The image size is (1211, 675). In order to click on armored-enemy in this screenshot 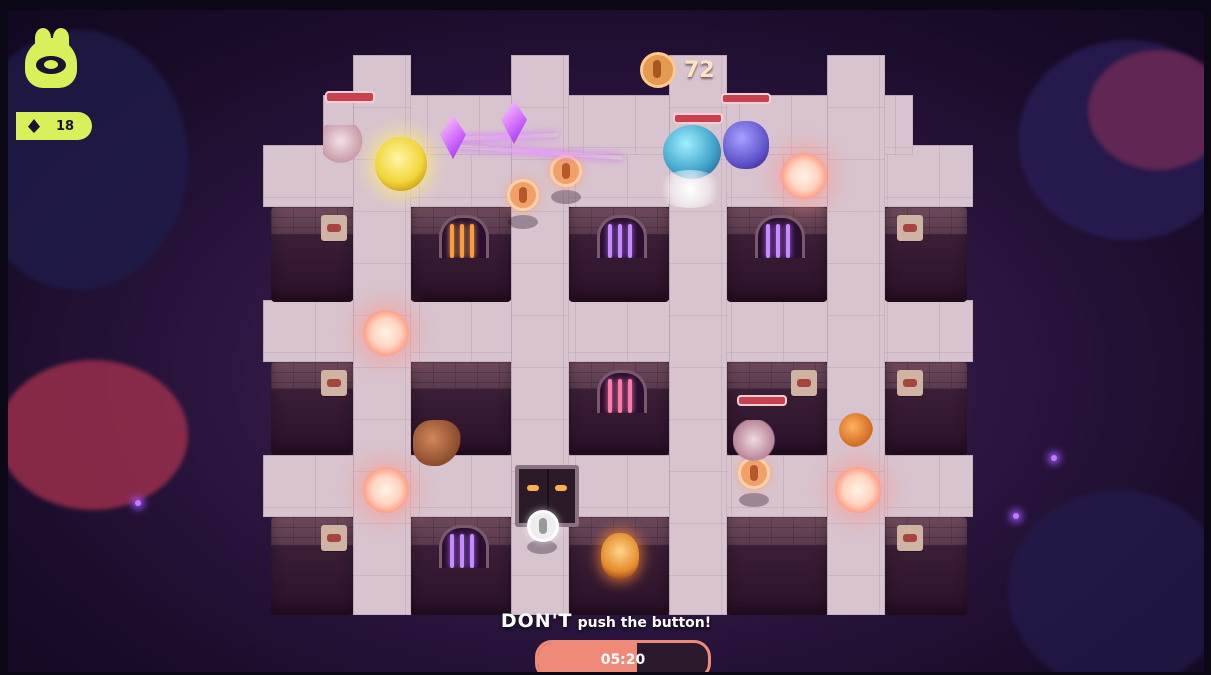, I will do `click(746, 145)`.